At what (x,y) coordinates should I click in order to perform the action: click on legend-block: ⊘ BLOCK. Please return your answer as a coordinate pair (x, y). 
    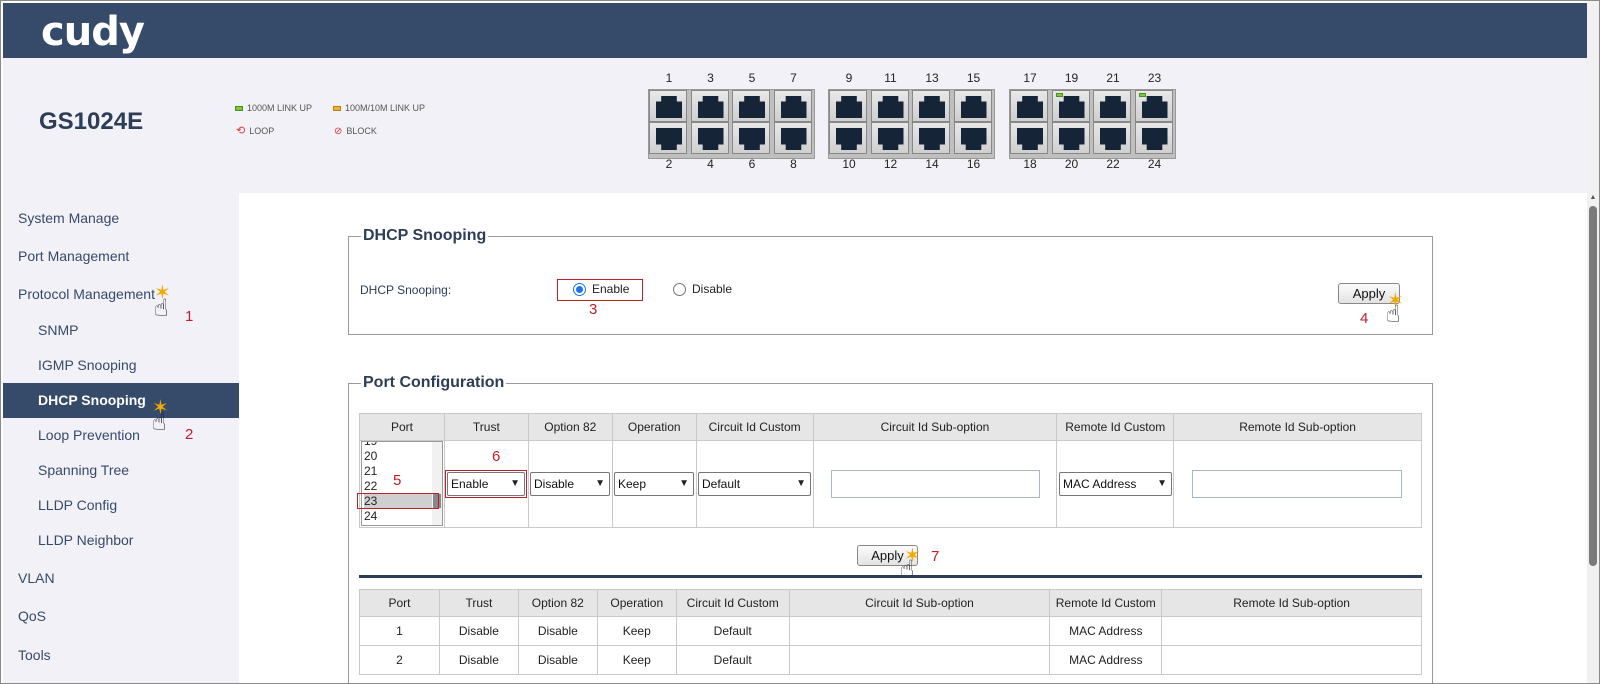
    Looking at the image, I should click on (355, 131).